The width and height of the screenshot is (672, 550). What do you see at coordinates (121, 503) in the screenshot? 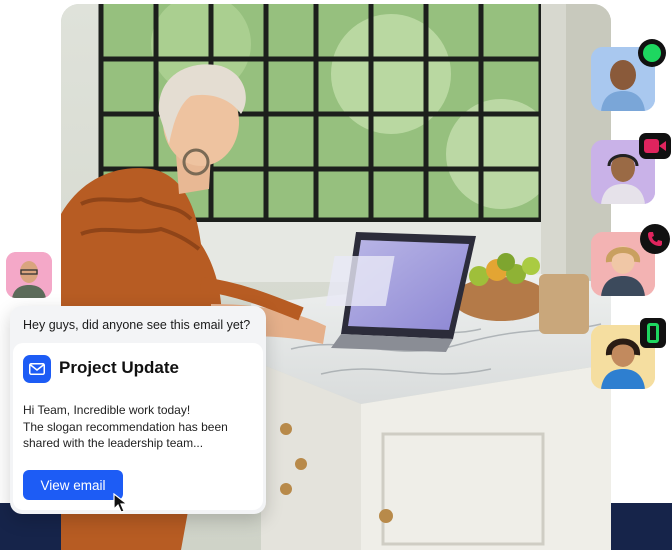
I see `cursor-icon` at bounding box center [121, 503].